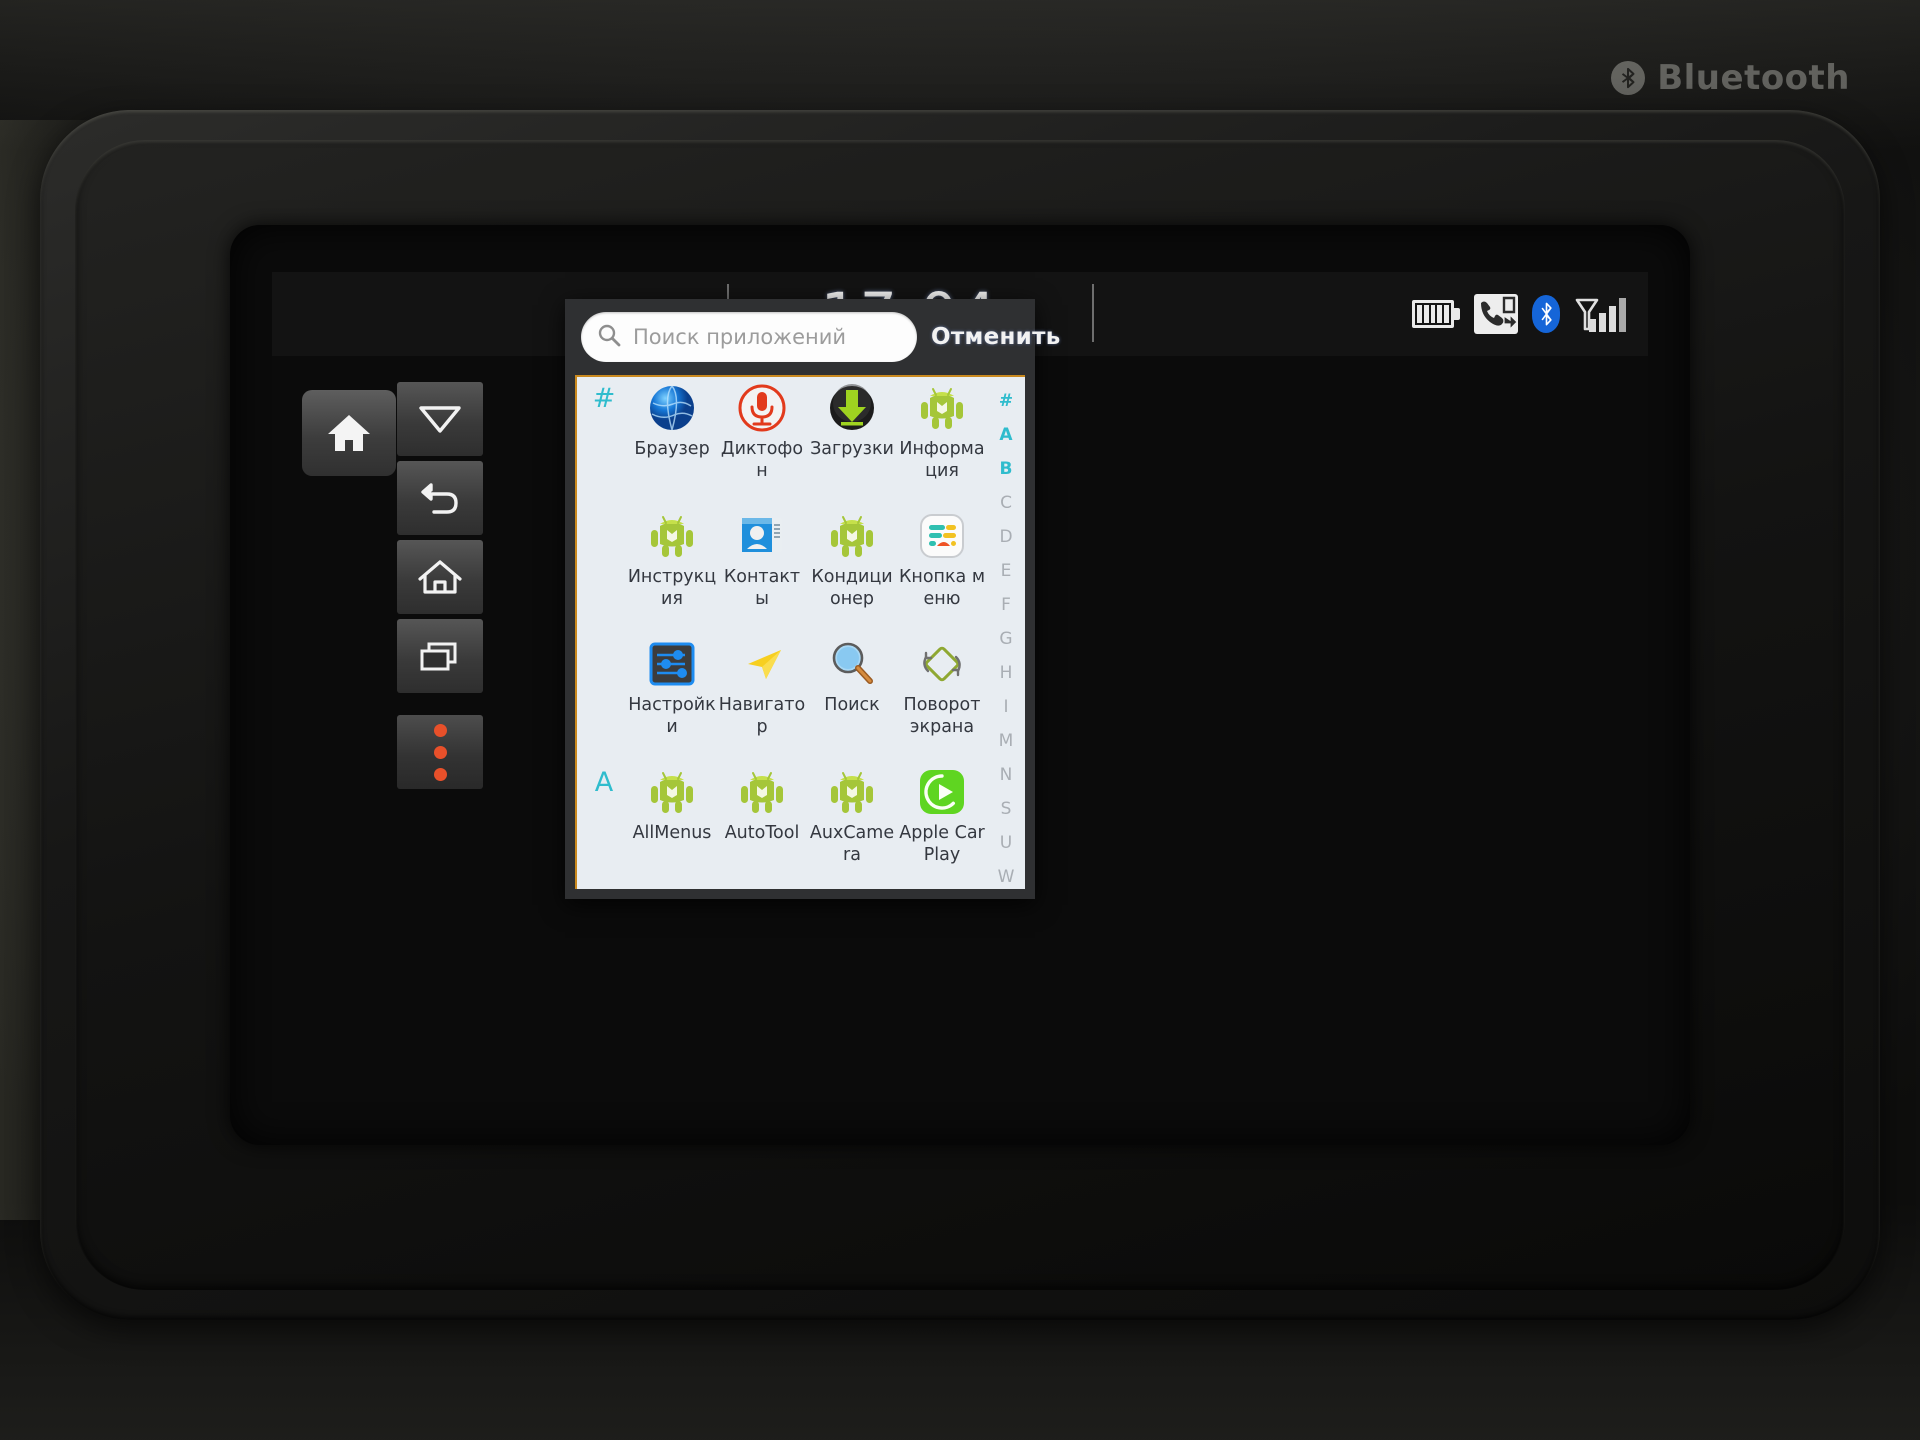  I want to click on contacts-icon, so click(762, 536).